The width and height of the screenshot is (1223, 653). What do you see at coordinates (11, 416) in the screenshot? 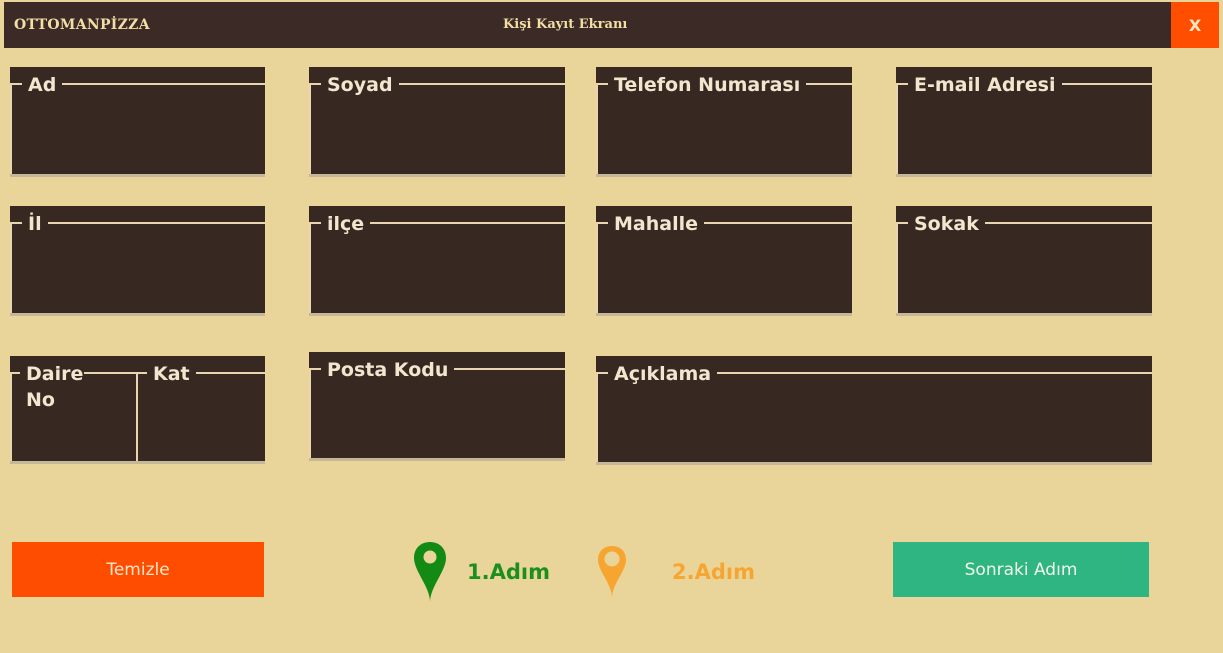
I see `field-border` at bounding box center [11, 416].